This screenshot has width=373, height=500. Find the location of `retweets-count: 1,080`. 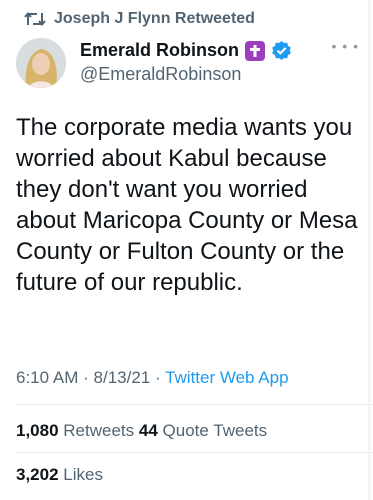

retweets-count: 1,080 is located at coordinates (37, 430).